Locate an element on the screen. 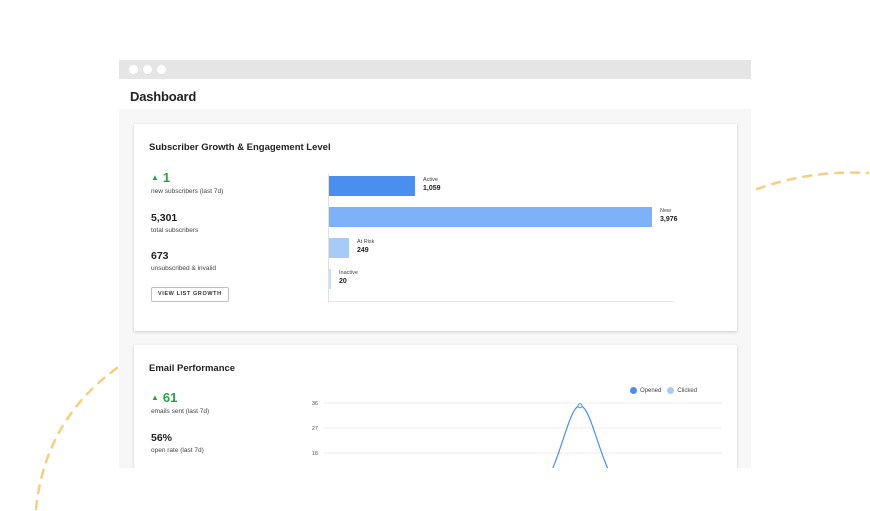 This screenshot has height=511, width=870. bar-value-label: 249 is located at coordinates (363, 250).